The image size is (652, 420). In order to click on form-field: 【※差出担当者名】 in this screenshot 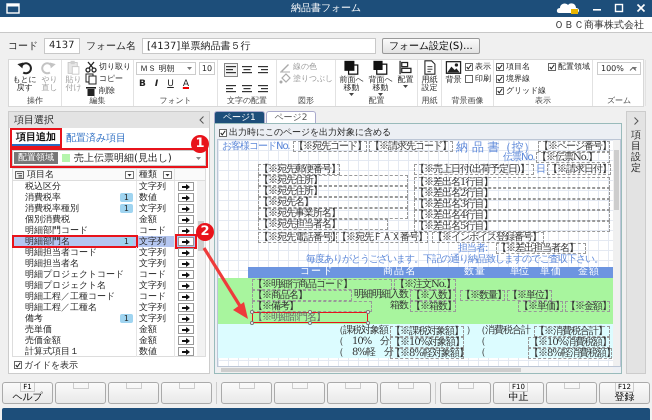, I will do `click(541, 248)`.